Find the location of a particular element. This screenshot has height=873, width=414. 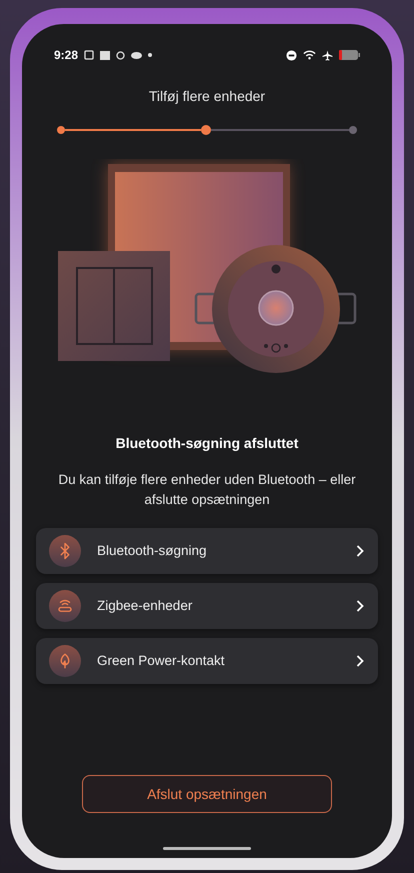

dot-icon is located at coordinates (150, 55).